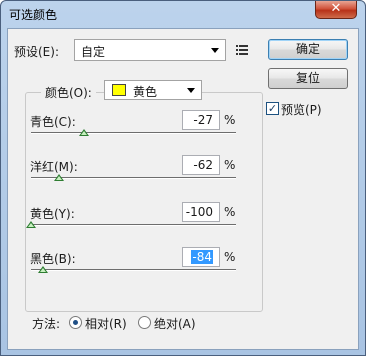 This screenshot has height=356, width=366. I want to click on slider-label-black: 黑色(B):, so click(53, 259).